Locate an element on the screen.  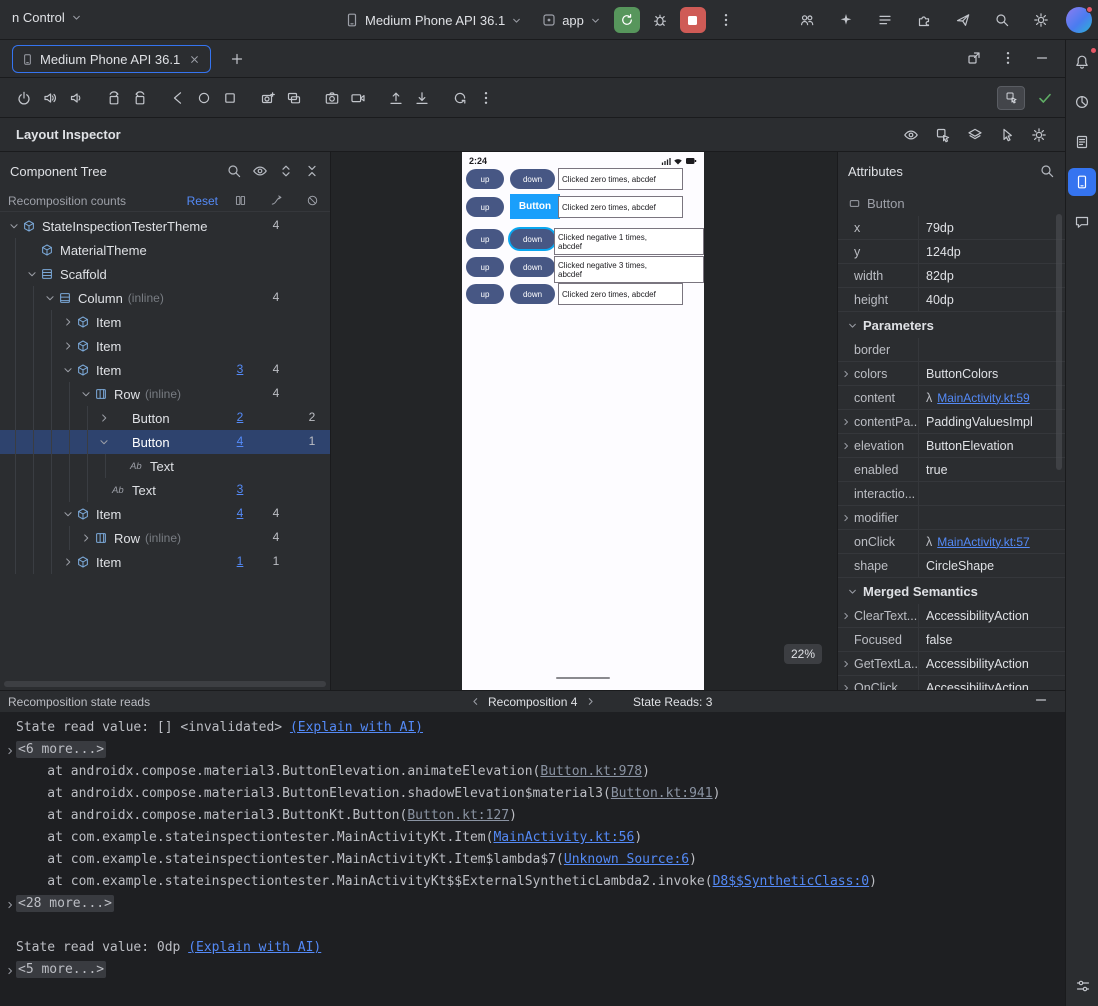
attr-row-content: content λ MainActivity.kt:59 is located at coordinates (951, 398).